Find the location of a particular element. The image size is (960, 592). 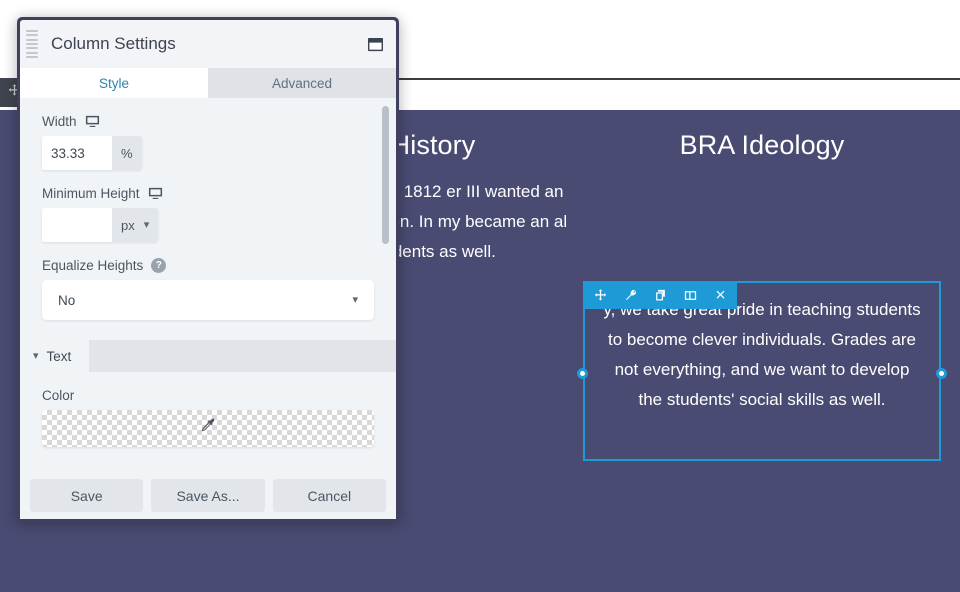

field-equalize-heights: Equalize Heights ? No ▾ is located at coordinates (208, 281).